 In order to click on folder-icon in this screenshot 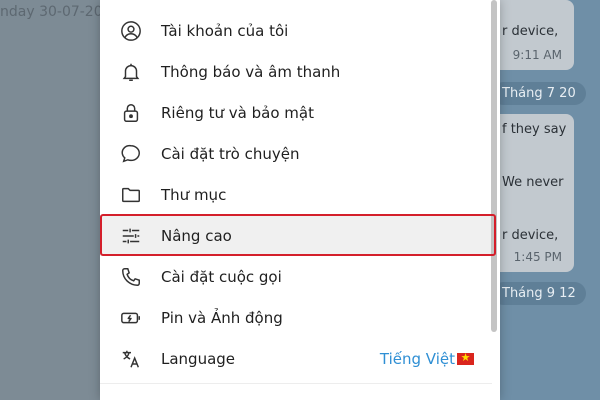, I will do `click(131, 195)`.